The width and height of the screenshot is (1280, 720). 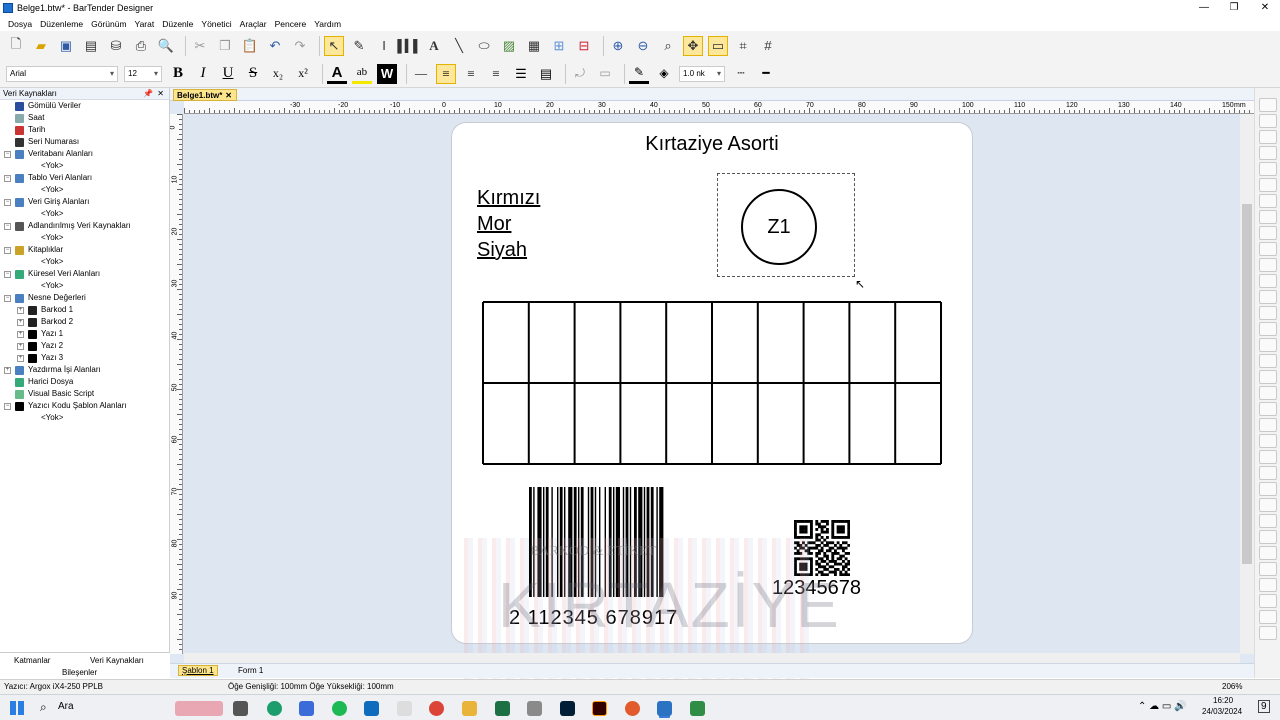 I want to click on zoom-out-icon: ⊖, so click(x=643, y=46).